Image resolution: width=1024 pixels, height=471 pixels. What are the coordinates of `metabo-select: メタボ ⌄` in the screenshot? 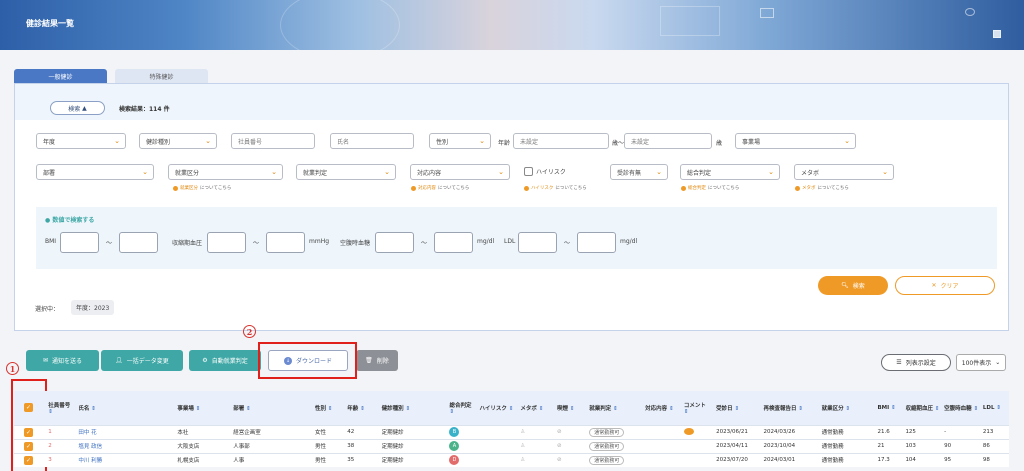 It's located at (844, 172).